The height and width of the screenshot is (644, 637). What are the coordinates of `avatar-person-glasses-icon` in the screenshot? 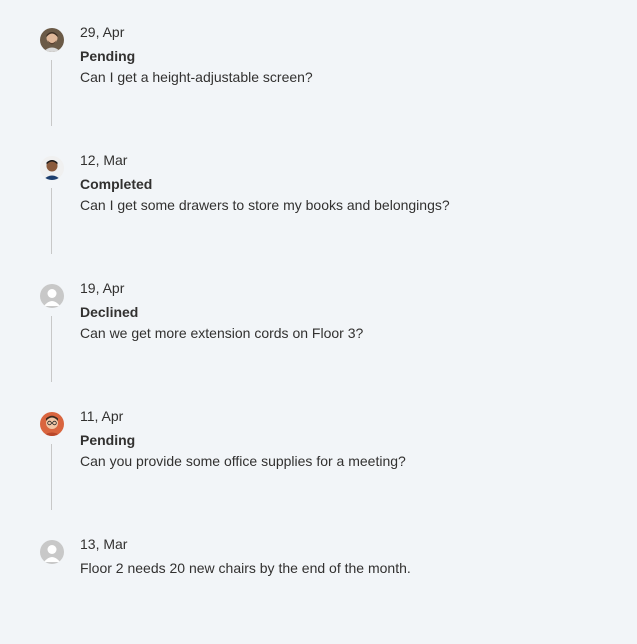 It's located at (52, 424).